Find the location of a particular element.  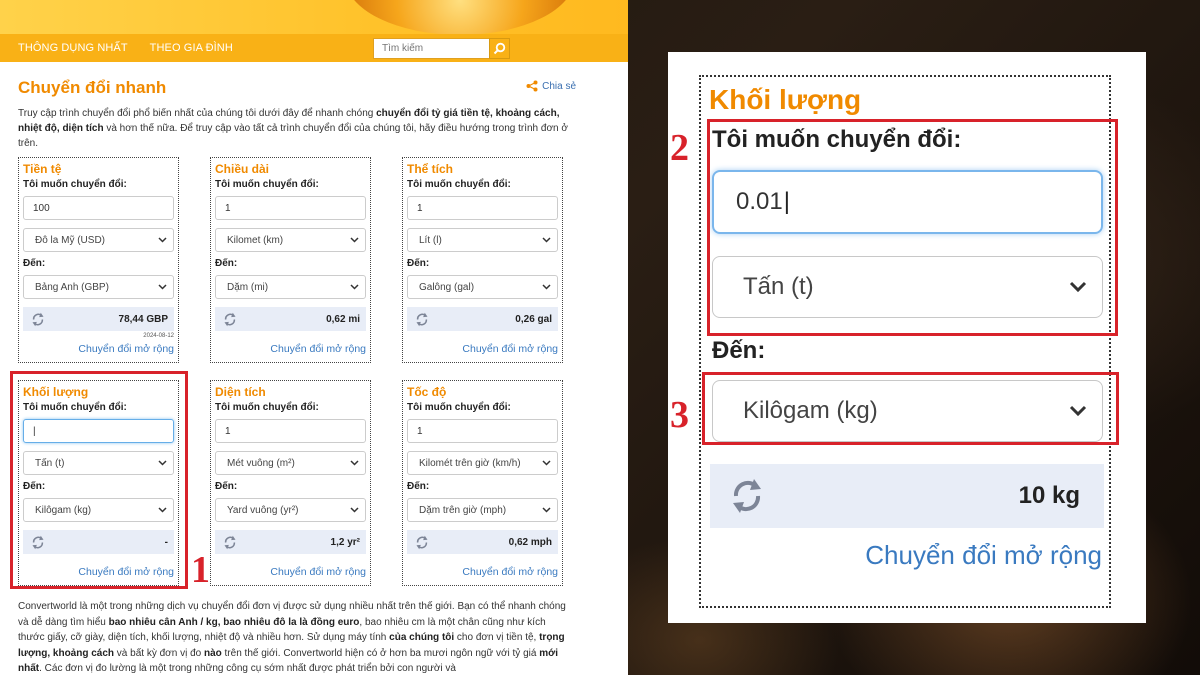

footer-part: và bất kỳ đơn vị đo is located at coordinates (159, 653).